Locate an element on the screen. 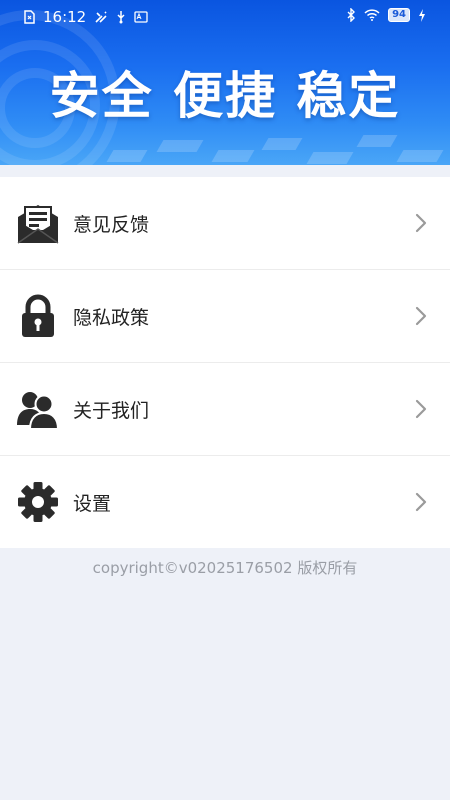 The width and height of the screenshot is (450, 800). menu-item-feedback: 意见反馈 is located at coordinates (225, 223).